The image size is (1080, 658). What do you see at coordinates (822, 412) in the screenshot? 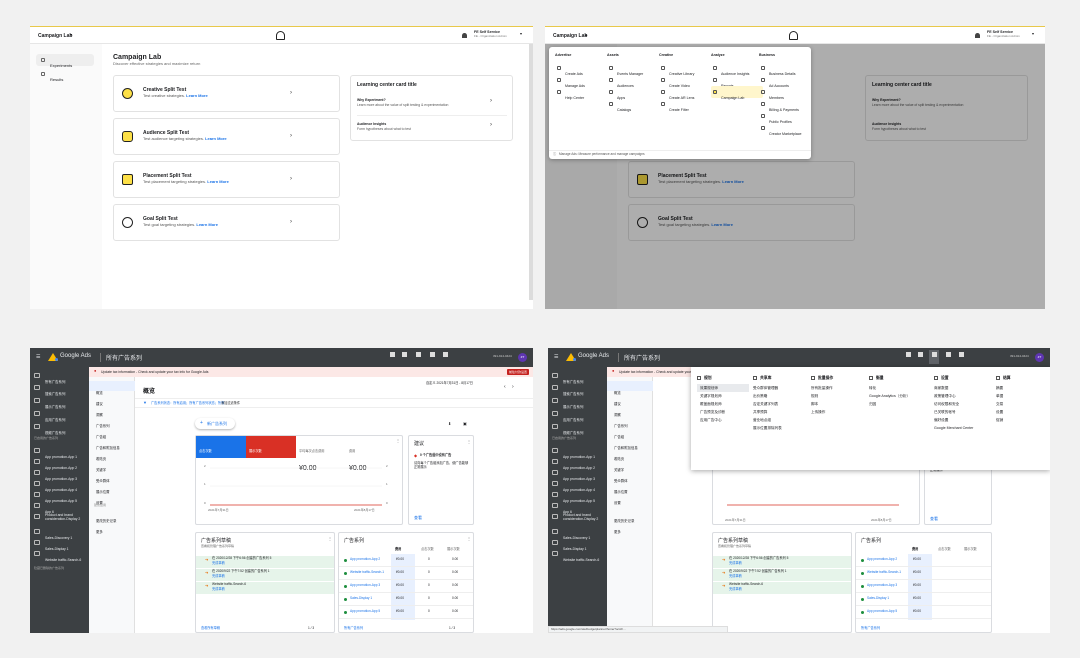
I see `menu-item-uploads: 上传操作` at bounding box center [822, 412].